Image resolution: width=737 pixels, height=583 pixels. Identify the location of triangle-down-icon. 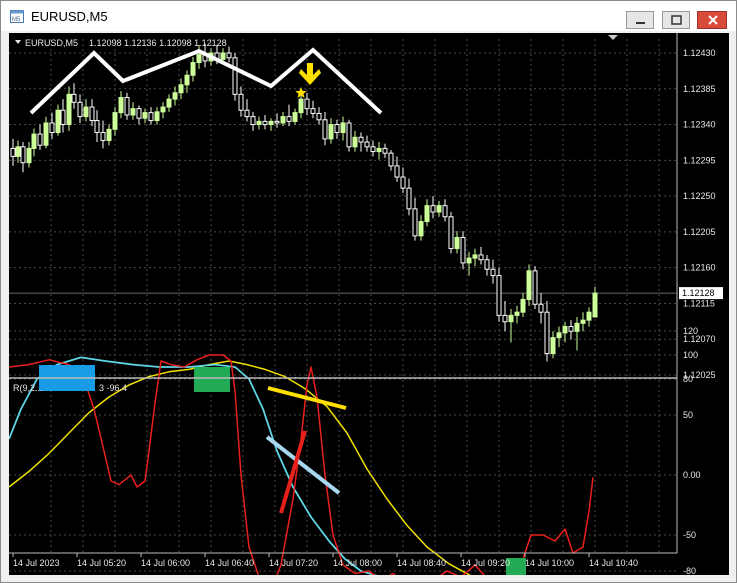
(18, 42).